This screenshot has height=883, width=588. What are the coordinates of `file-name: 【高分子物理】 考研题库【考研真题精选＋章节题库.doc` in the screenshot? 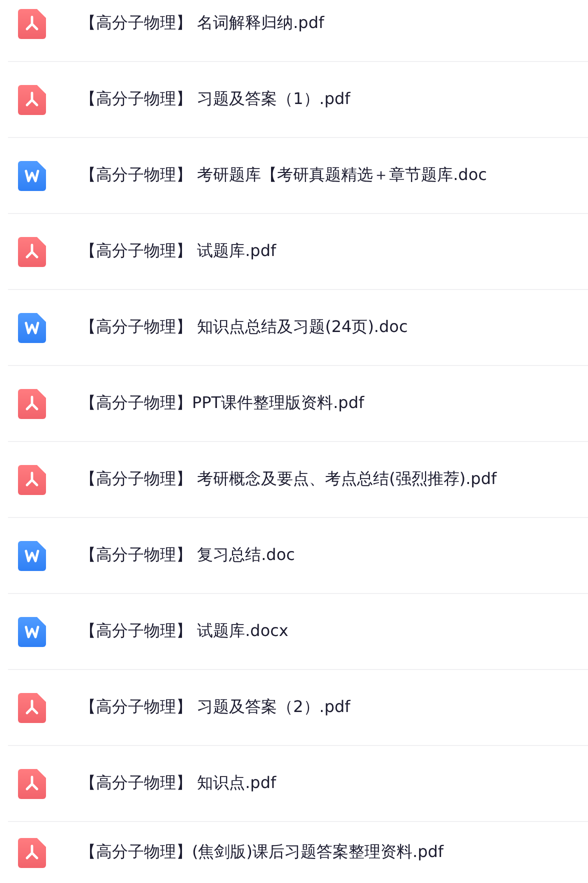 It's located at (283, 175).